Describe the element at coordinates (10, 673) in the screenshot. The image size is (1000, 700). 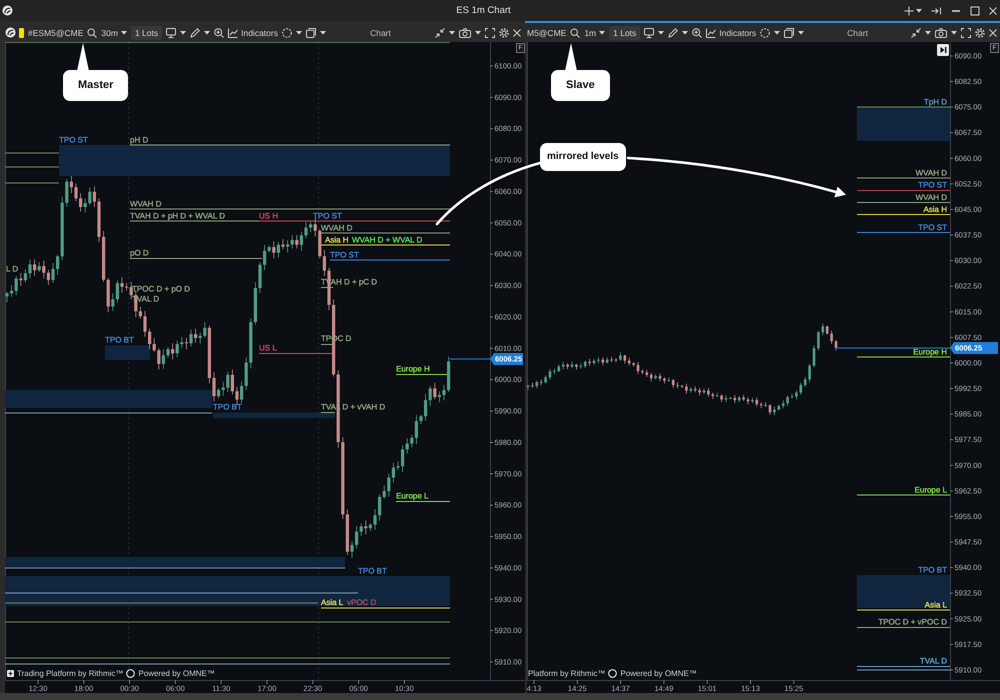
I see `plus-square-icon` at that location.